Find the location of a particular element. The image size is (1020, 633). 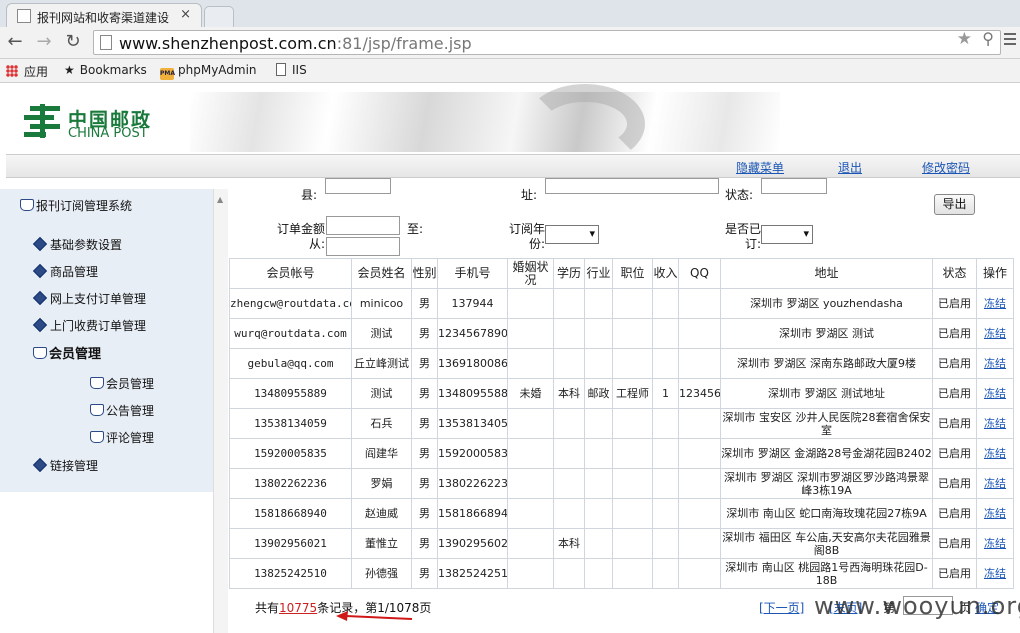

county-select is located at coordinates (358, 186).